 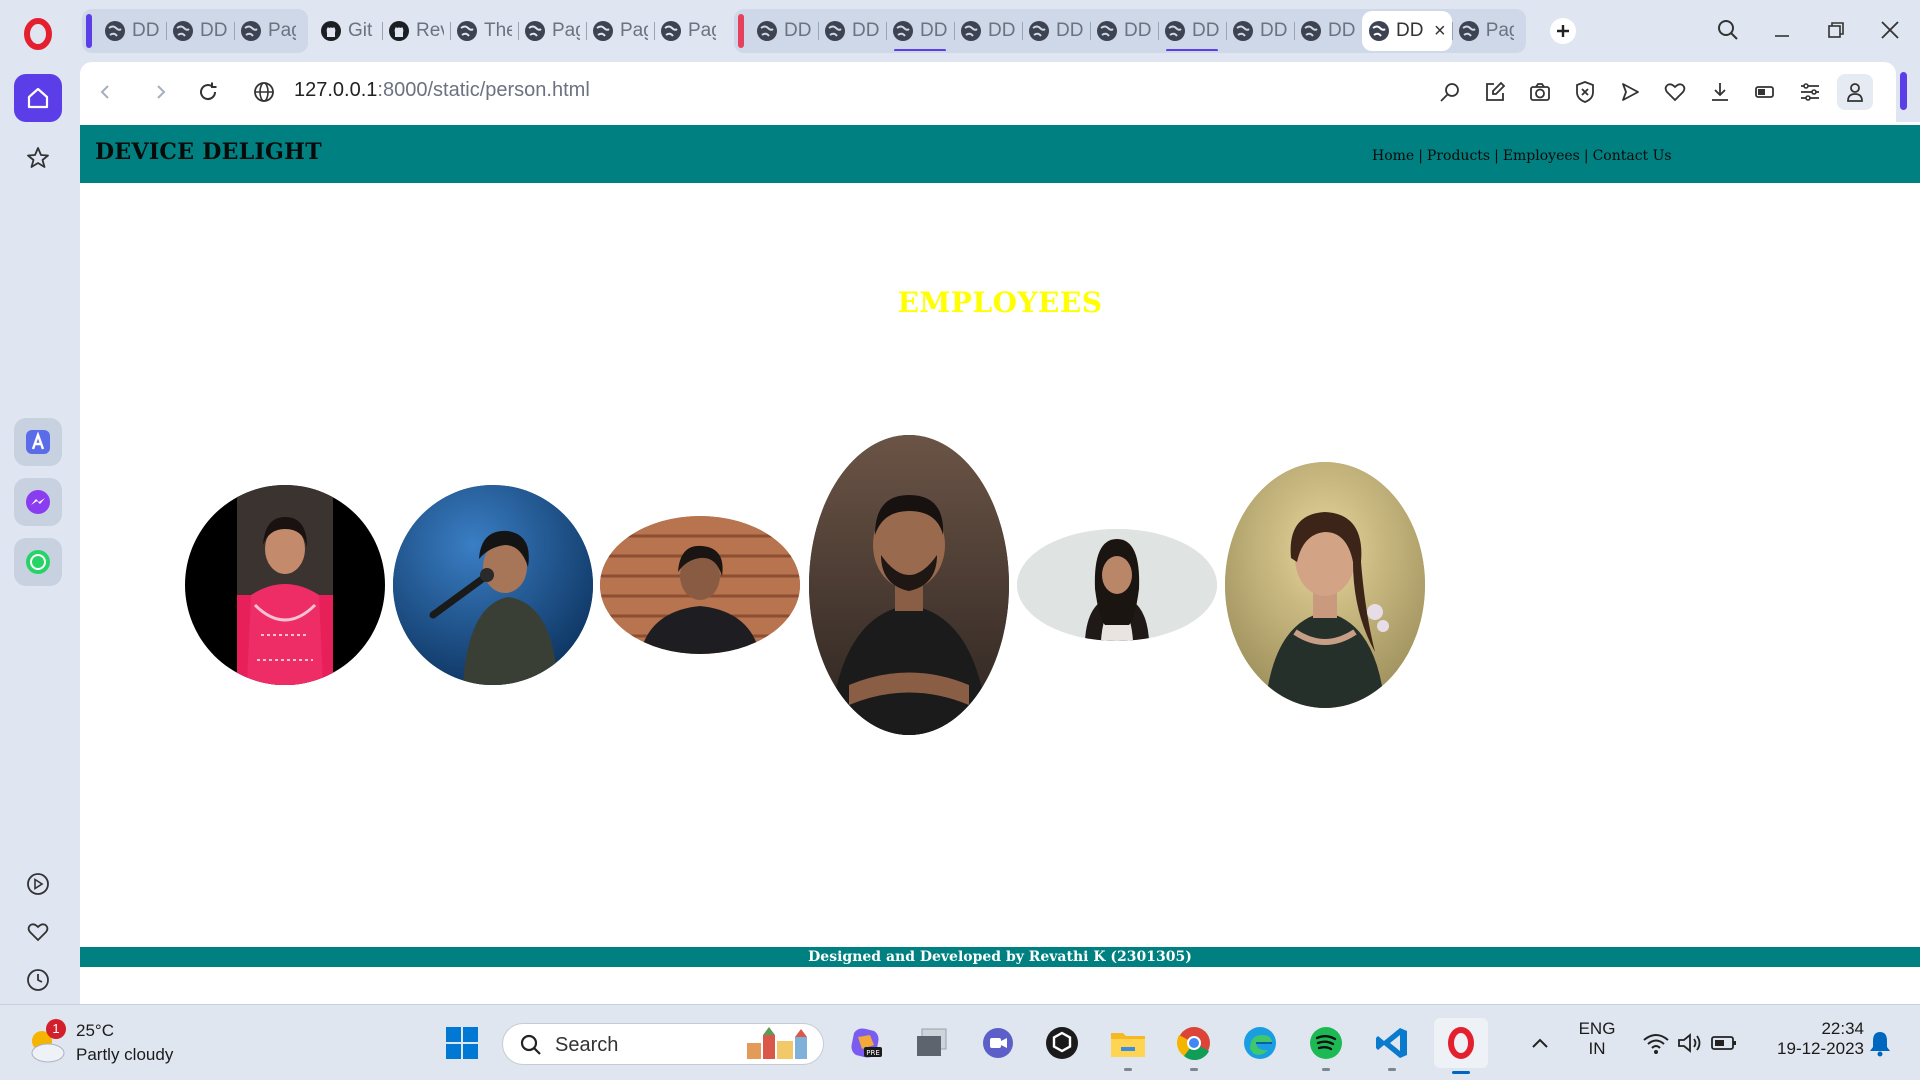 I want to click on input-language: ENG IN, so click(x=1597, y=1039).